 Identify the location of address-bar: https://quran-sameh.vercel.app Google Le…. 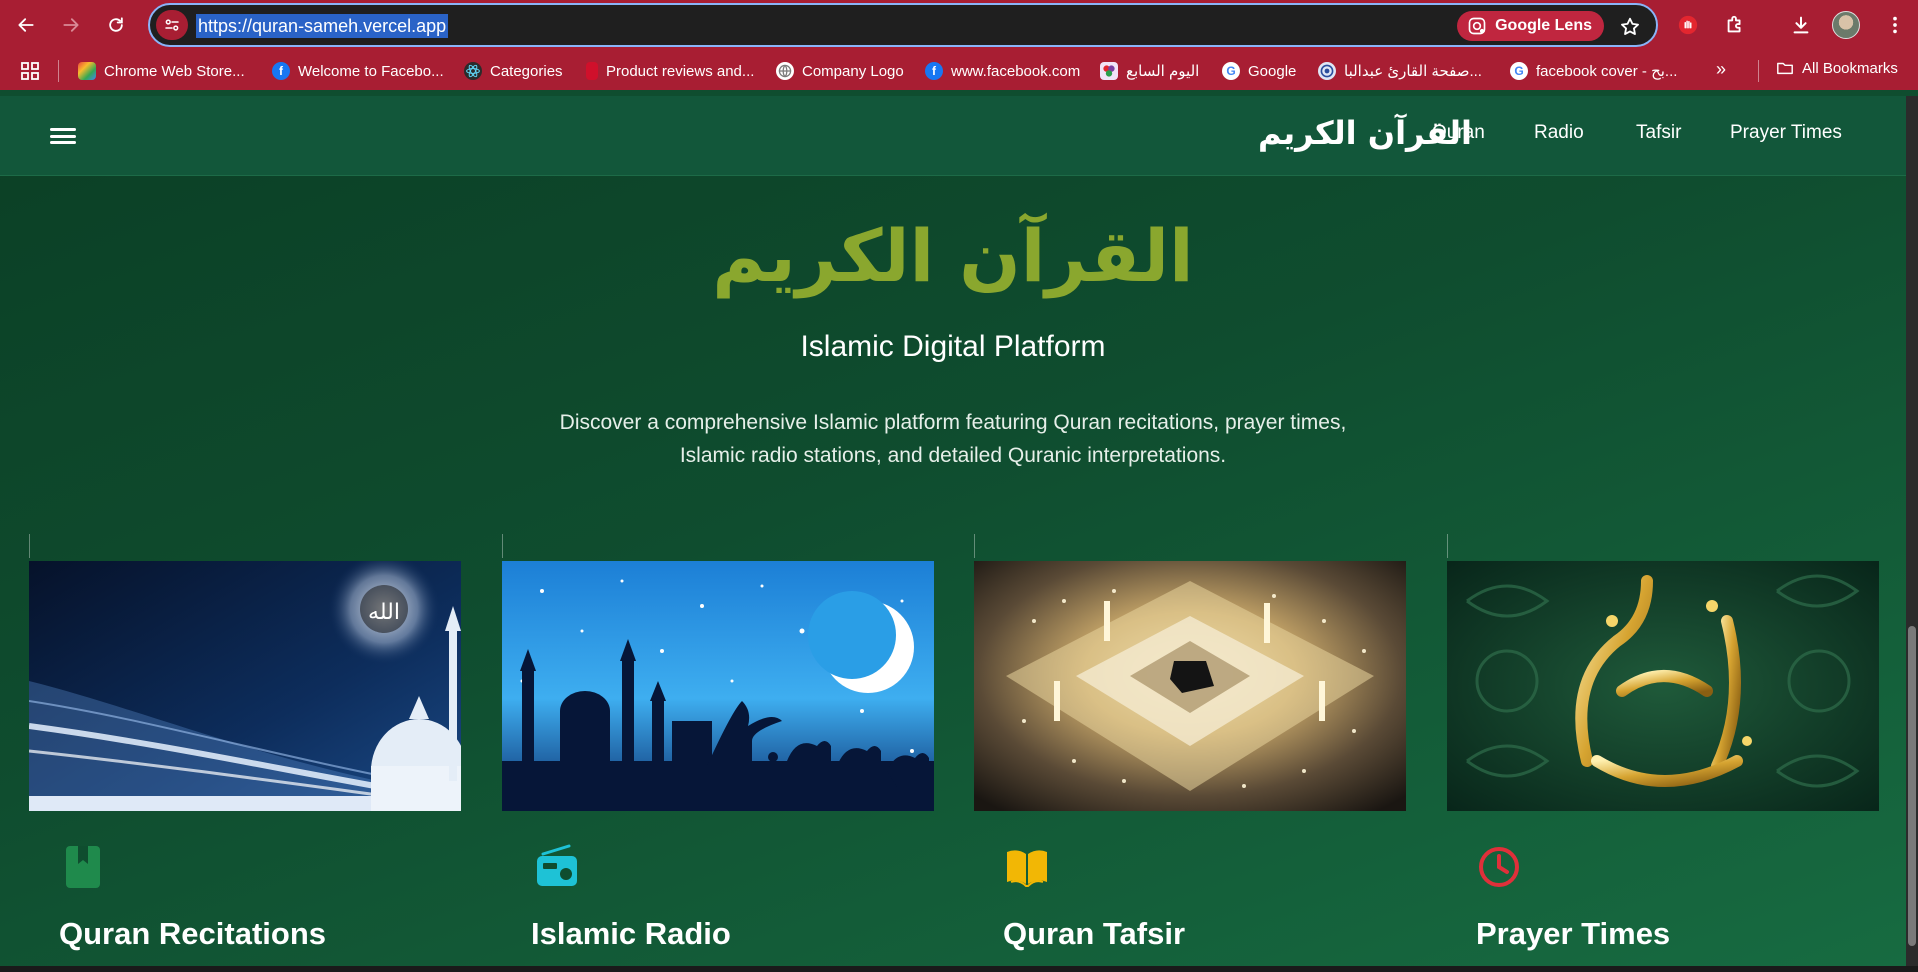
(903, 25).